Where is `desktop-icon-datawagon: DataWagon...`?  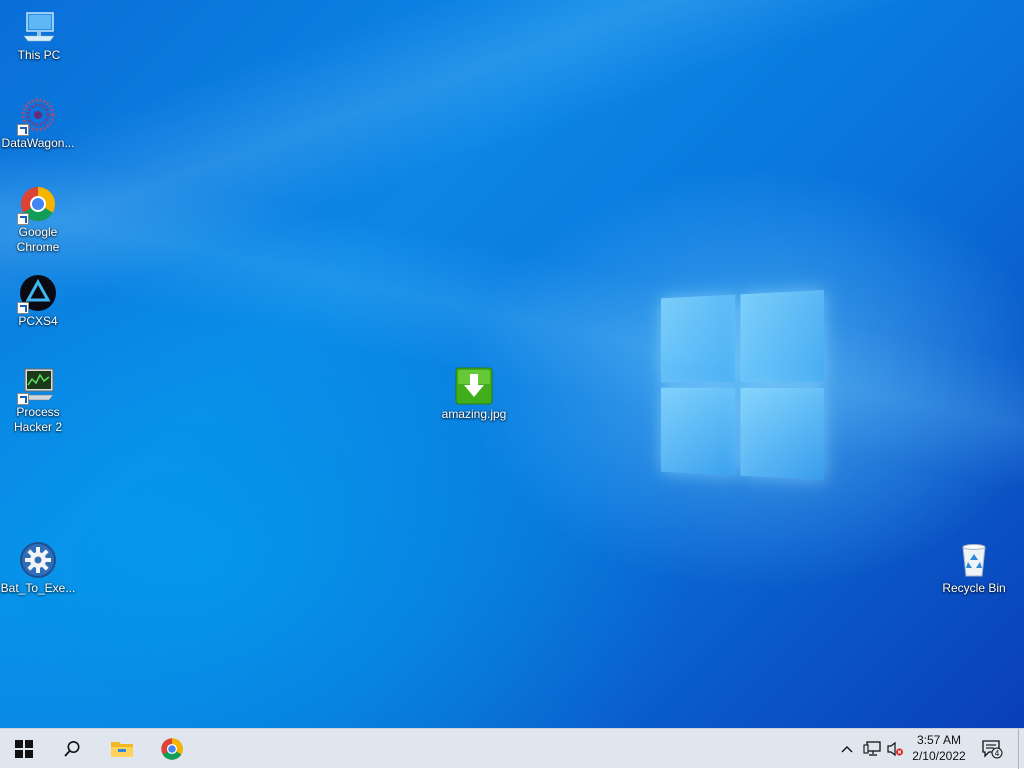
desktop-icon-datawagon: DataWagon... is located at coordinates (38, 123).